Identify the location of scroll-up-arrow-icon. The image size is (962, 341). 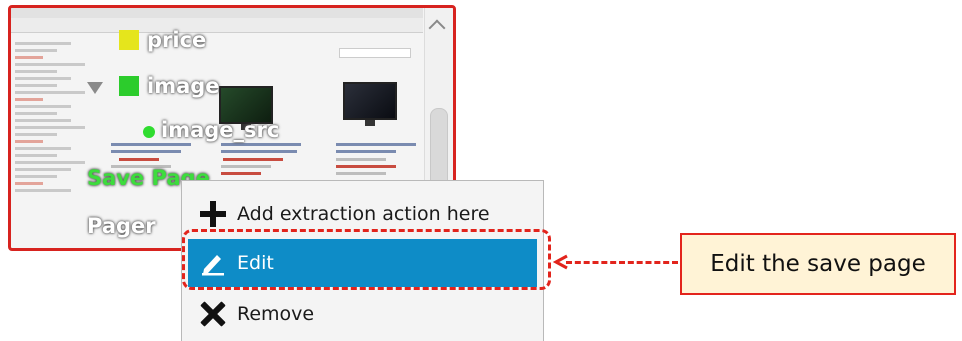
(437, 28).